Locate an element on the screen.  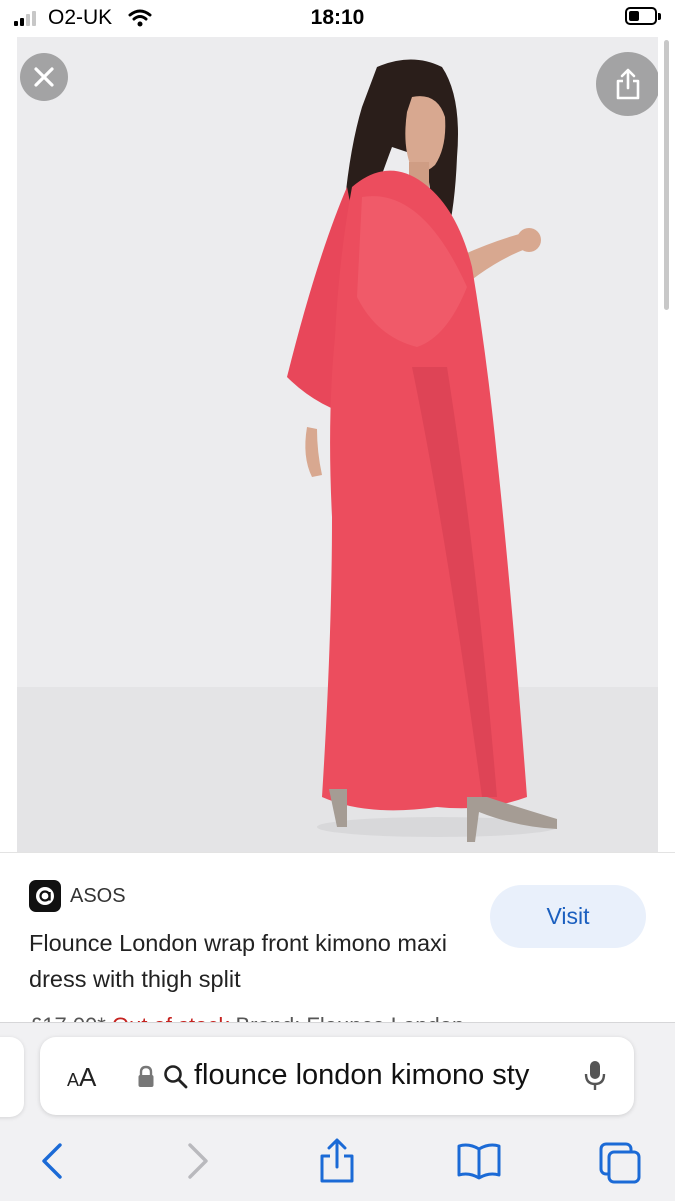
battery-low-icon is located at coordinates (644, 17).